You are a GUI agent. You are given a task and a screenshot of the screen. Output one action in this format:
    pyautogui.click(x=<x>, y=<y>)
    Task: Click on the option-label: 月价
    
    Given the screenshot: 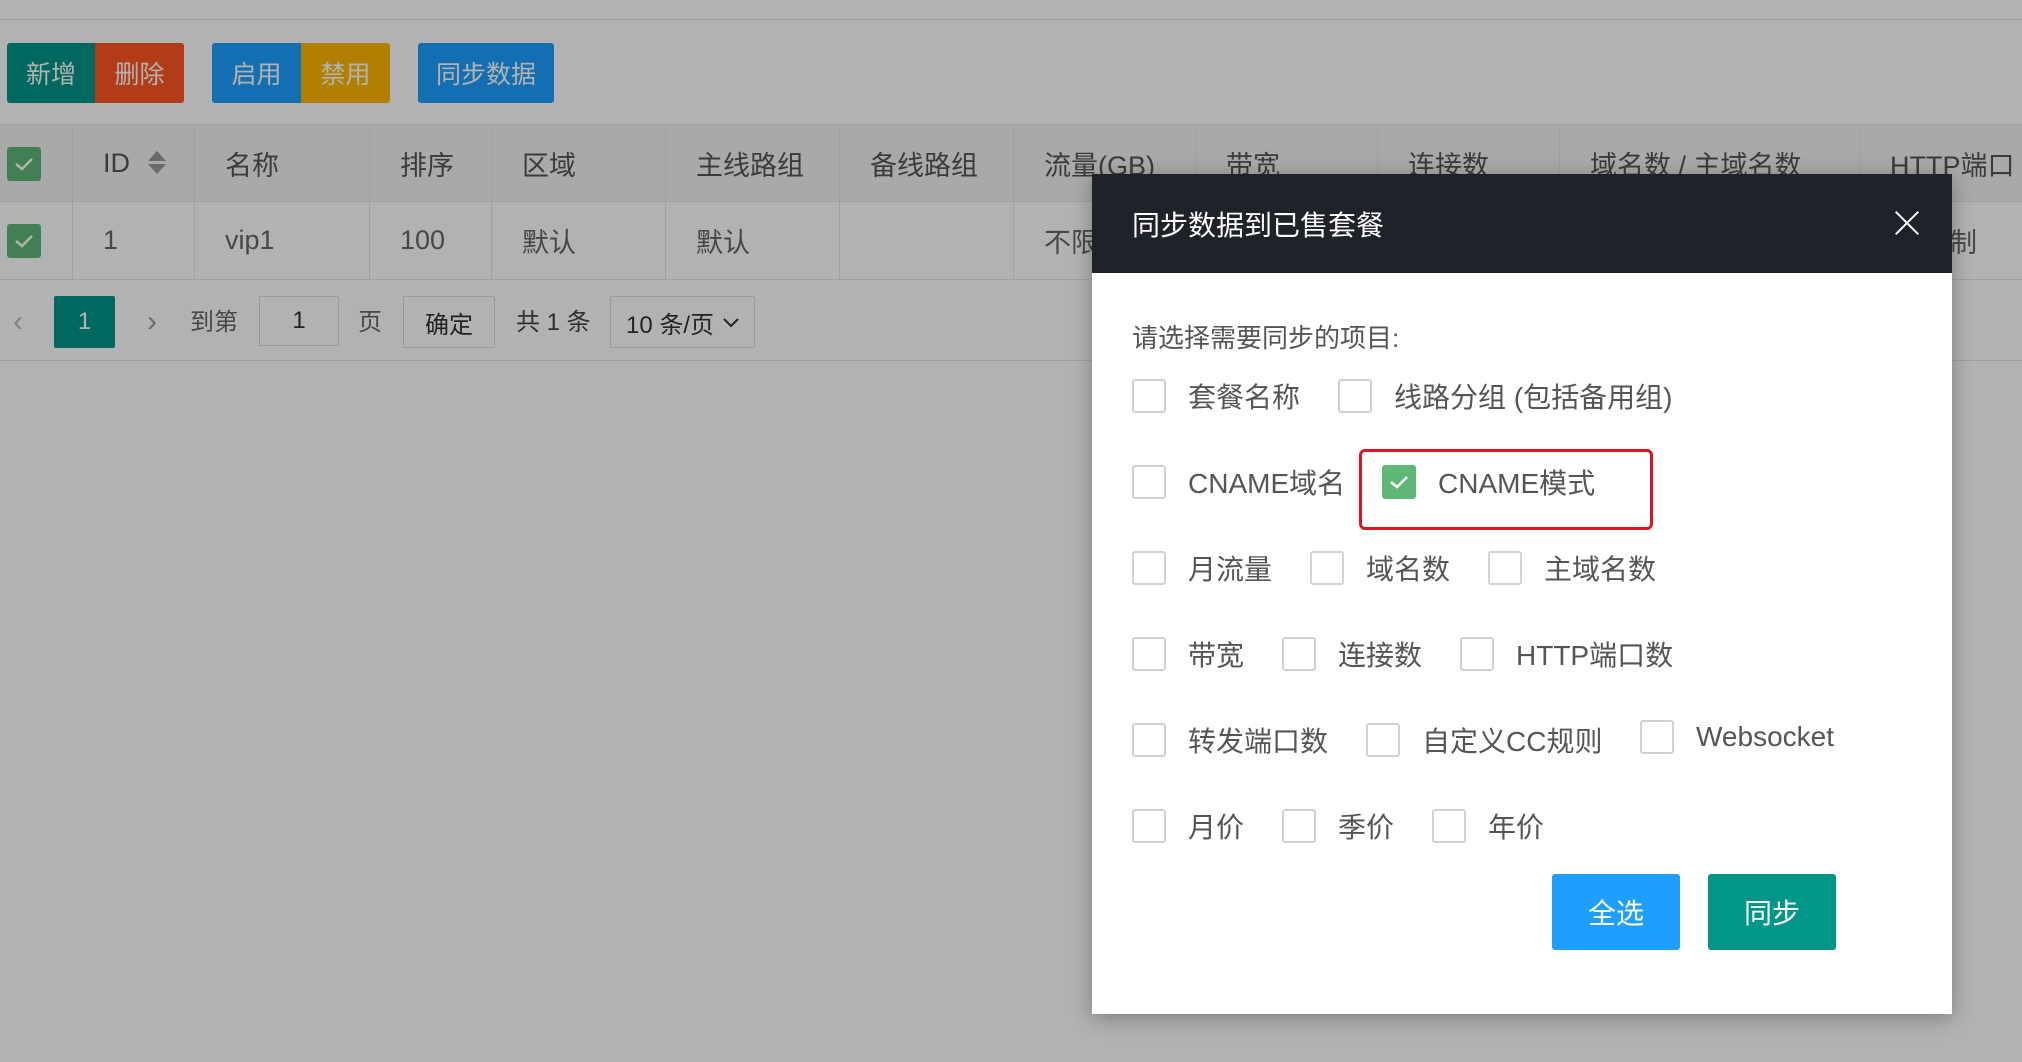 What is the action you would take?
    pyautogui.click(x=1216, y=827)
    